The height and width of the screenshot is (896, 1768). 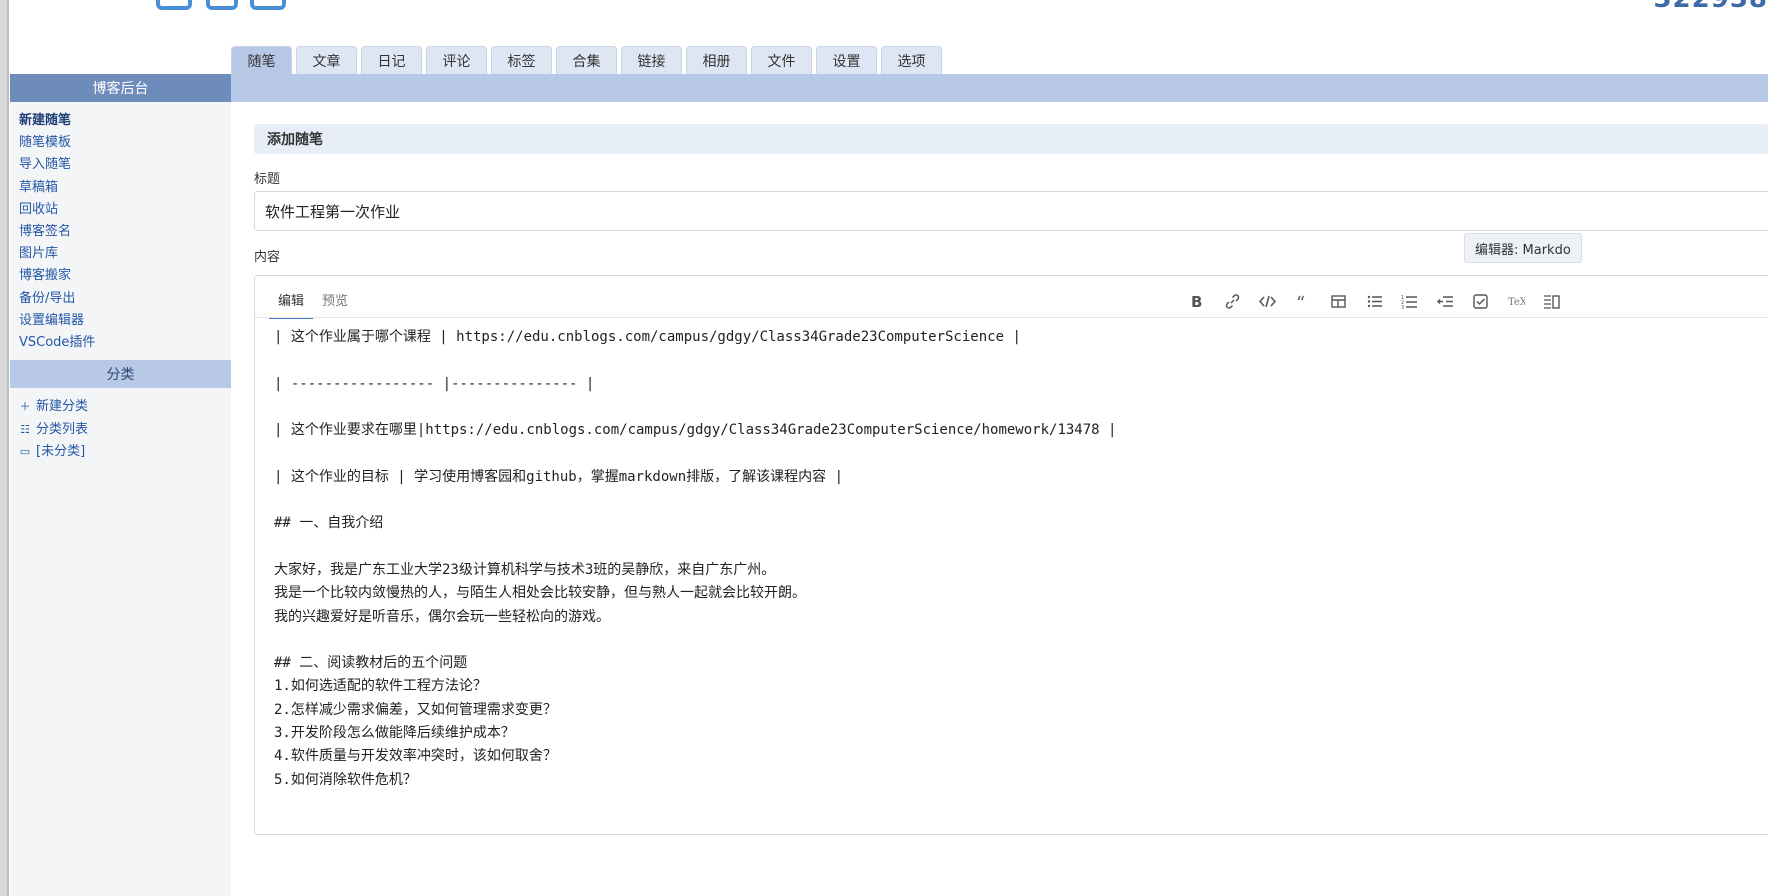 I want to click on folder-icon: ▭, so click(x=25, y=452).